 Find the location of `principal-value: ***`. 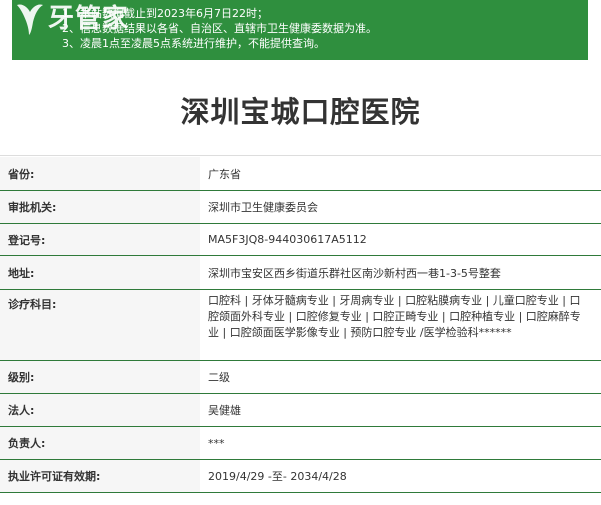

principal-value: *** is located at coordinates (216, 443).